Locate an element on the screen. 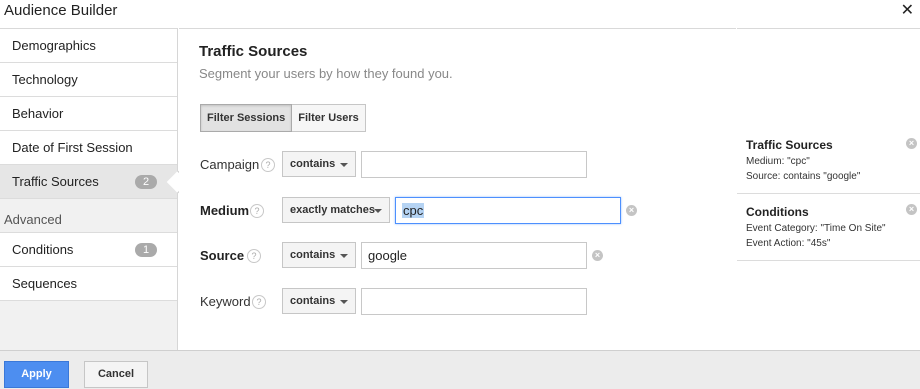 Image resolution: width=920 pixels, height=389 pixels. sidebar-item-sequences: Sequences is located at coordinates (88, 284).